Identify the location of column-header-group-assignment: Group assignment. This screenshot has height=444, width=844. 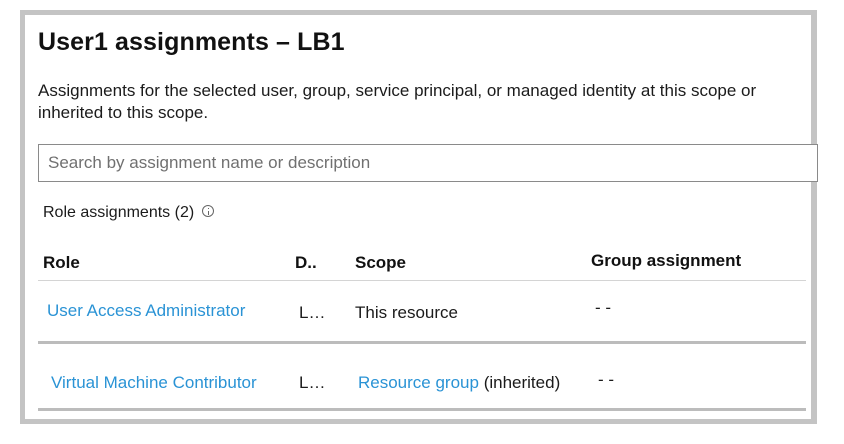
(666, 261).